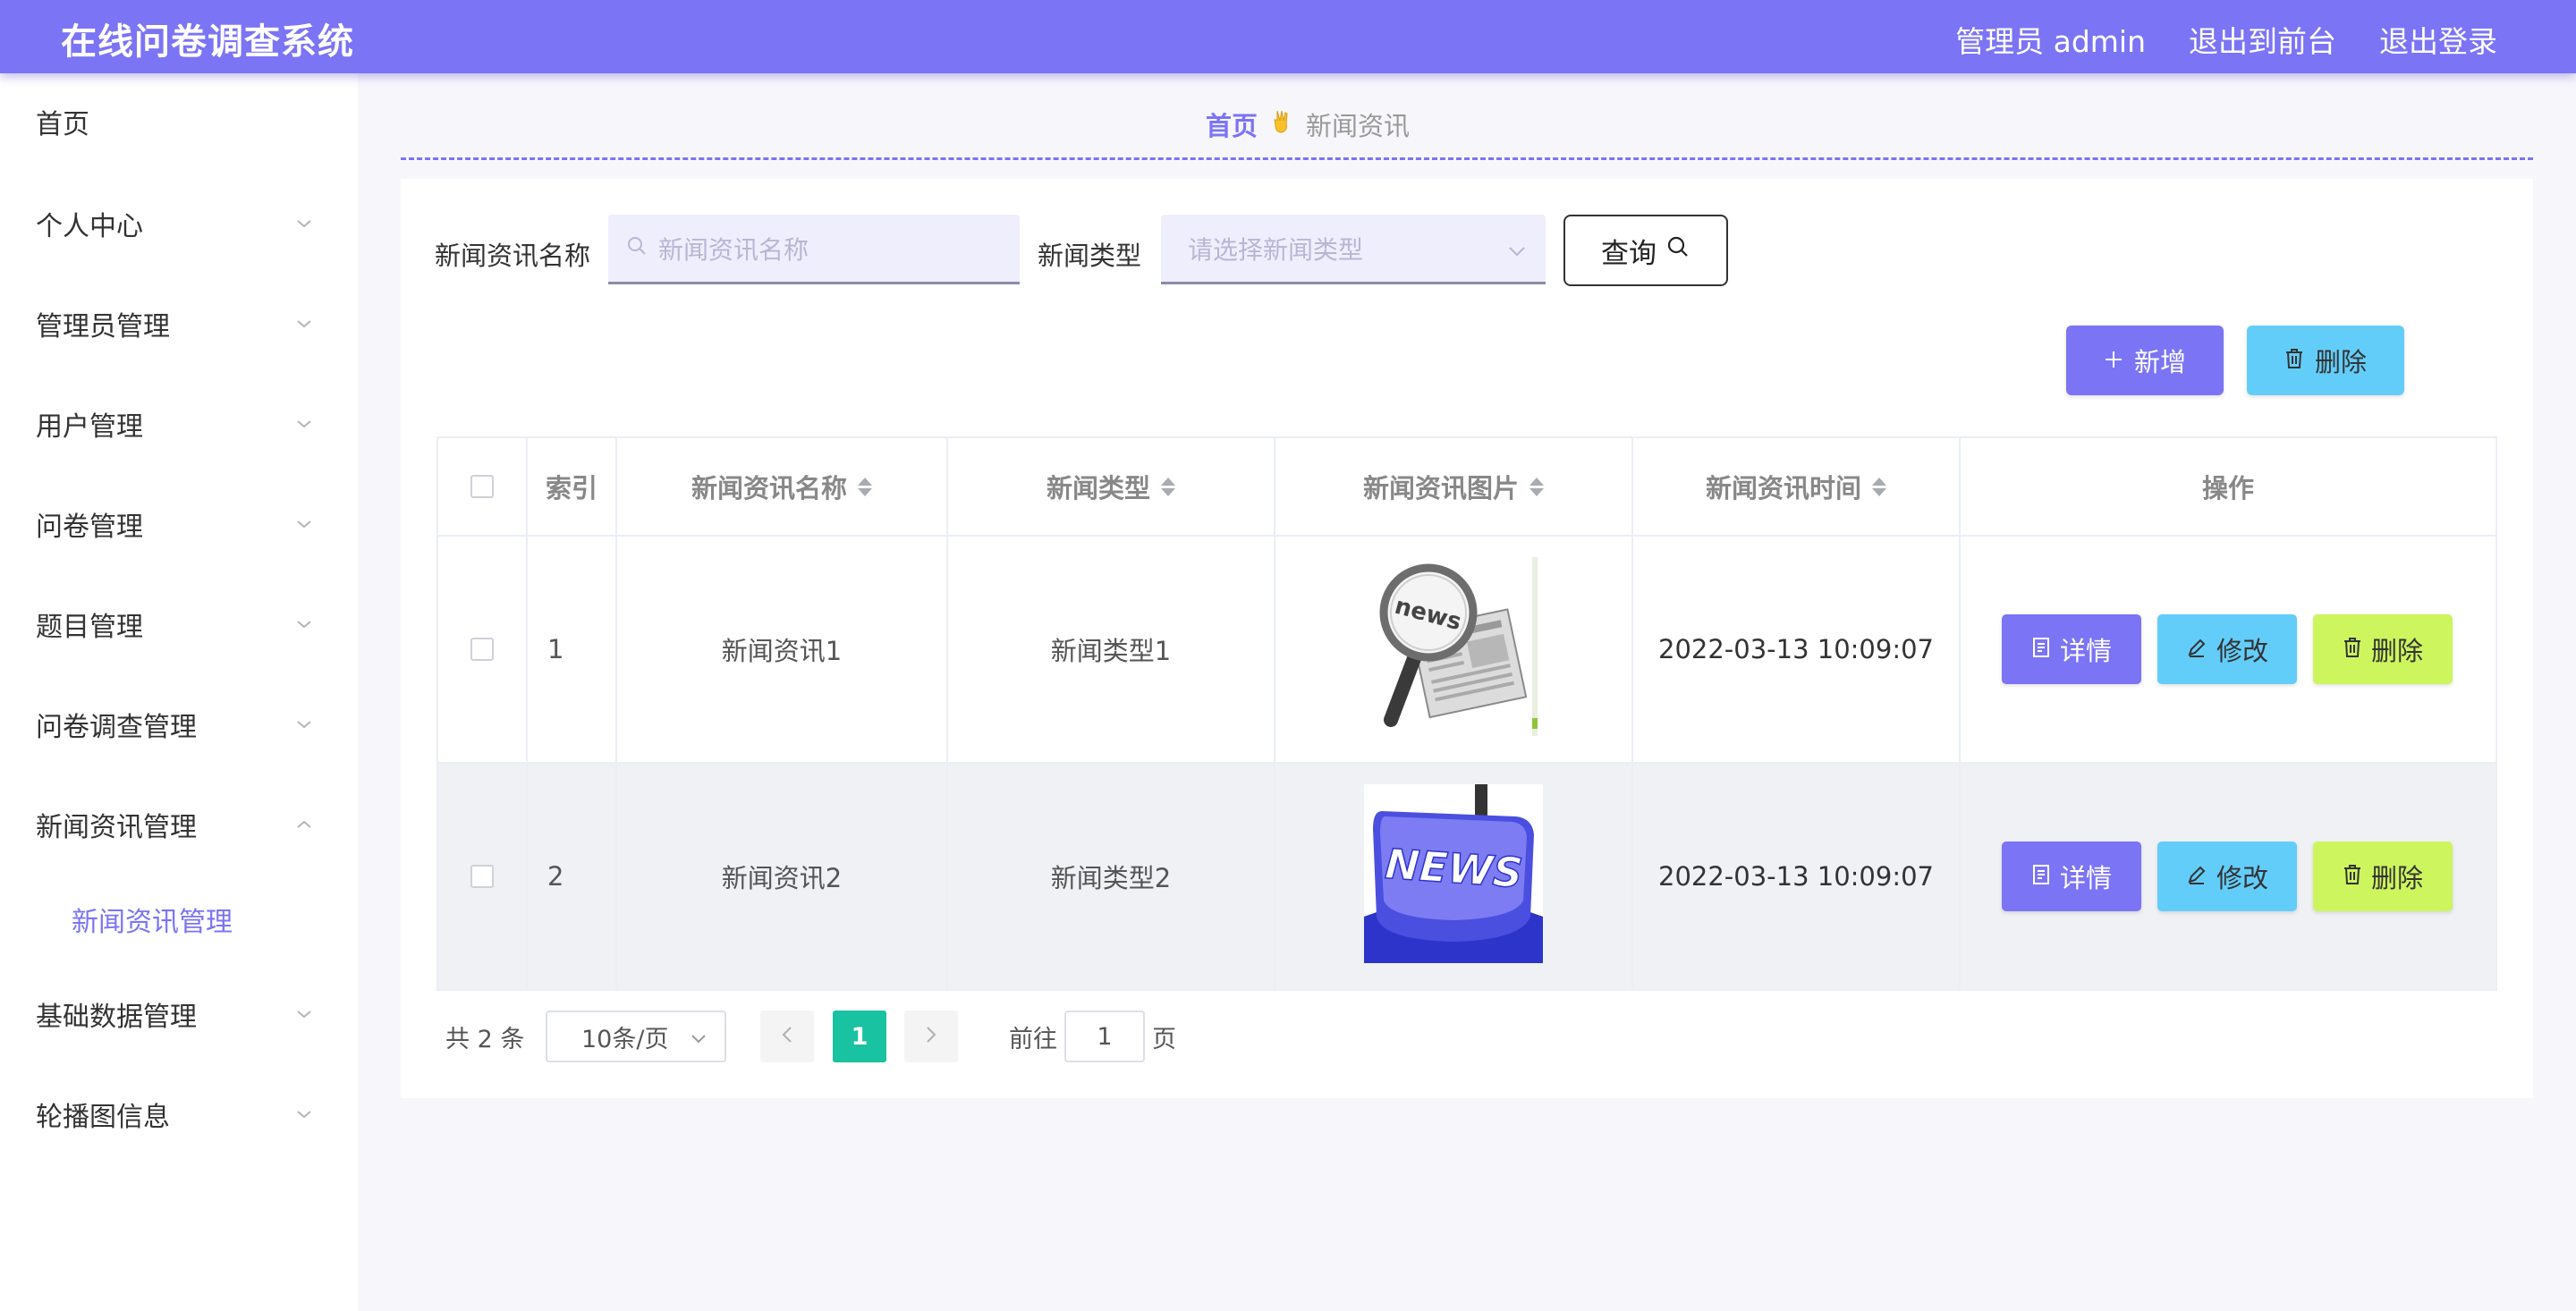  I want to click on column-header-time: 新闻资讯时间, so click(1797, 486).